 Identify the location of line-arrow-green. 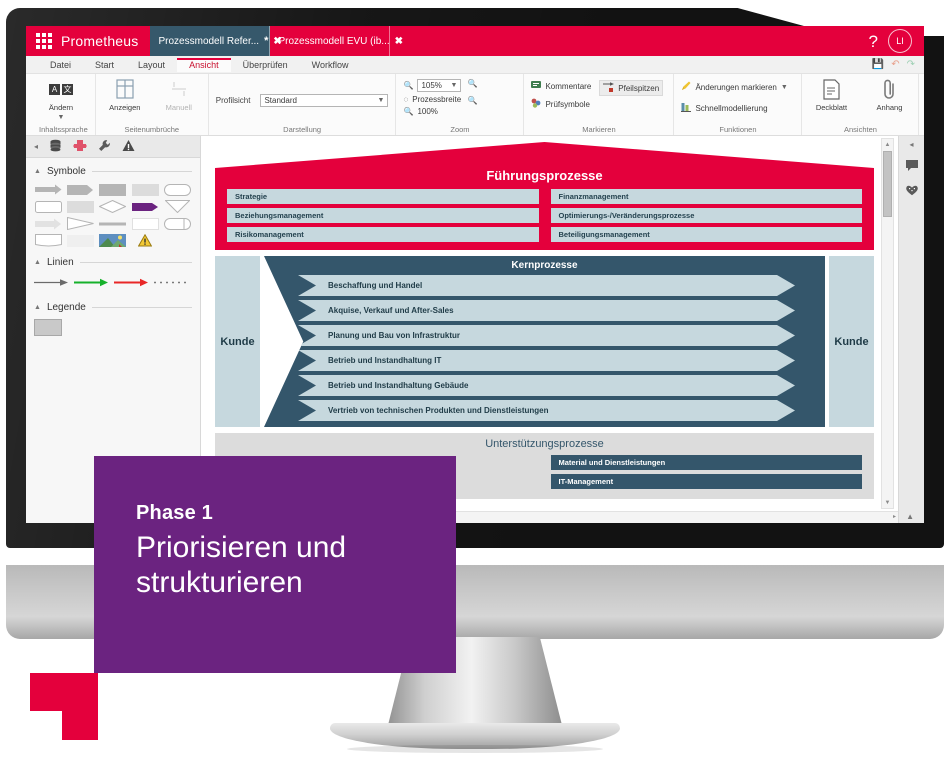
(91, 283).